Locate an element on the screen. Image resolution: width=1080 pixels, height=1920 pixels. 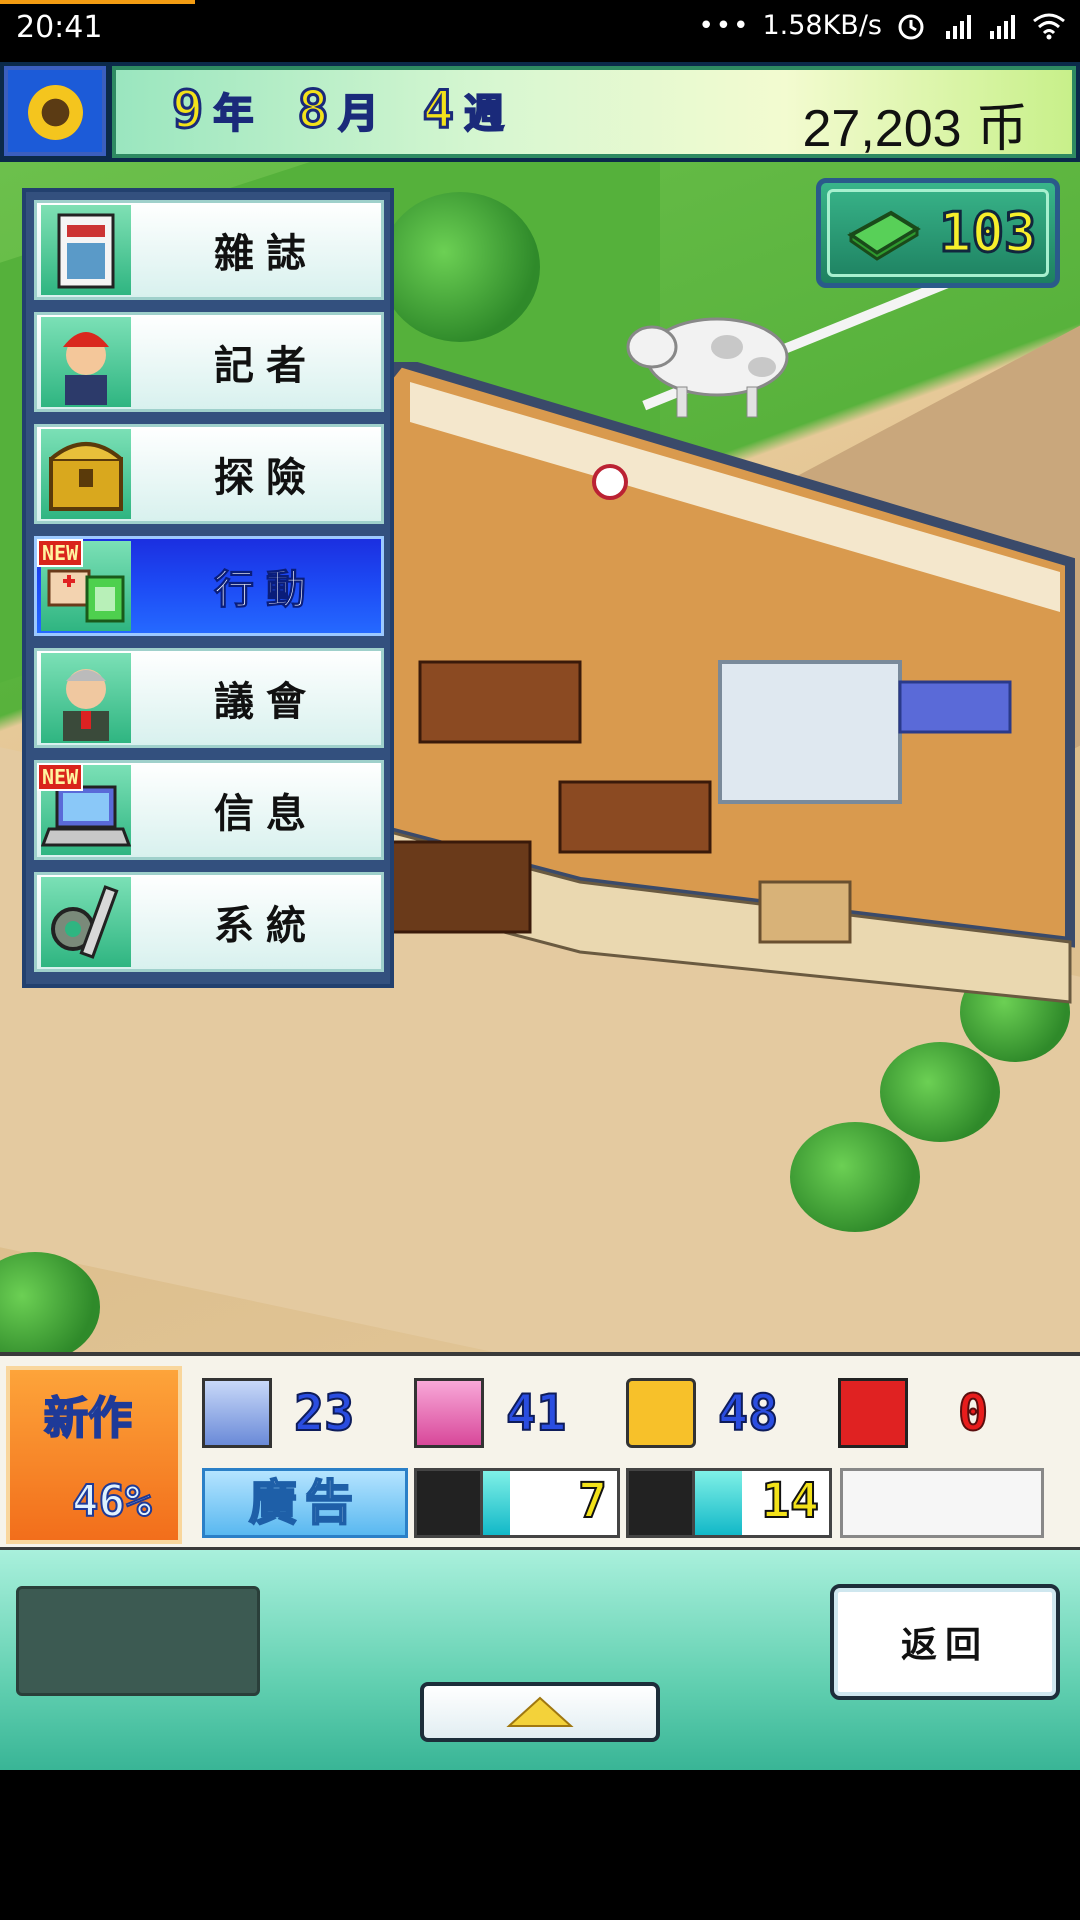
council-icon is located at coordinates (86, 698).